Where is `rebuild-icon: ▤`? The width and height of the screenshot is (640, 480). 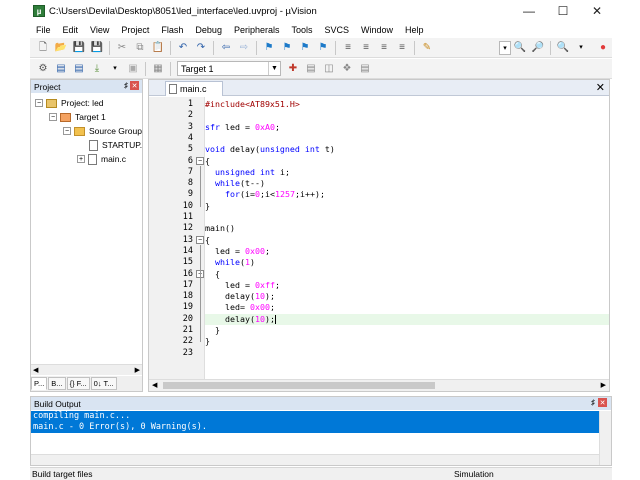 rebuild-icon: ▤ is located at coordinates (79, 69).